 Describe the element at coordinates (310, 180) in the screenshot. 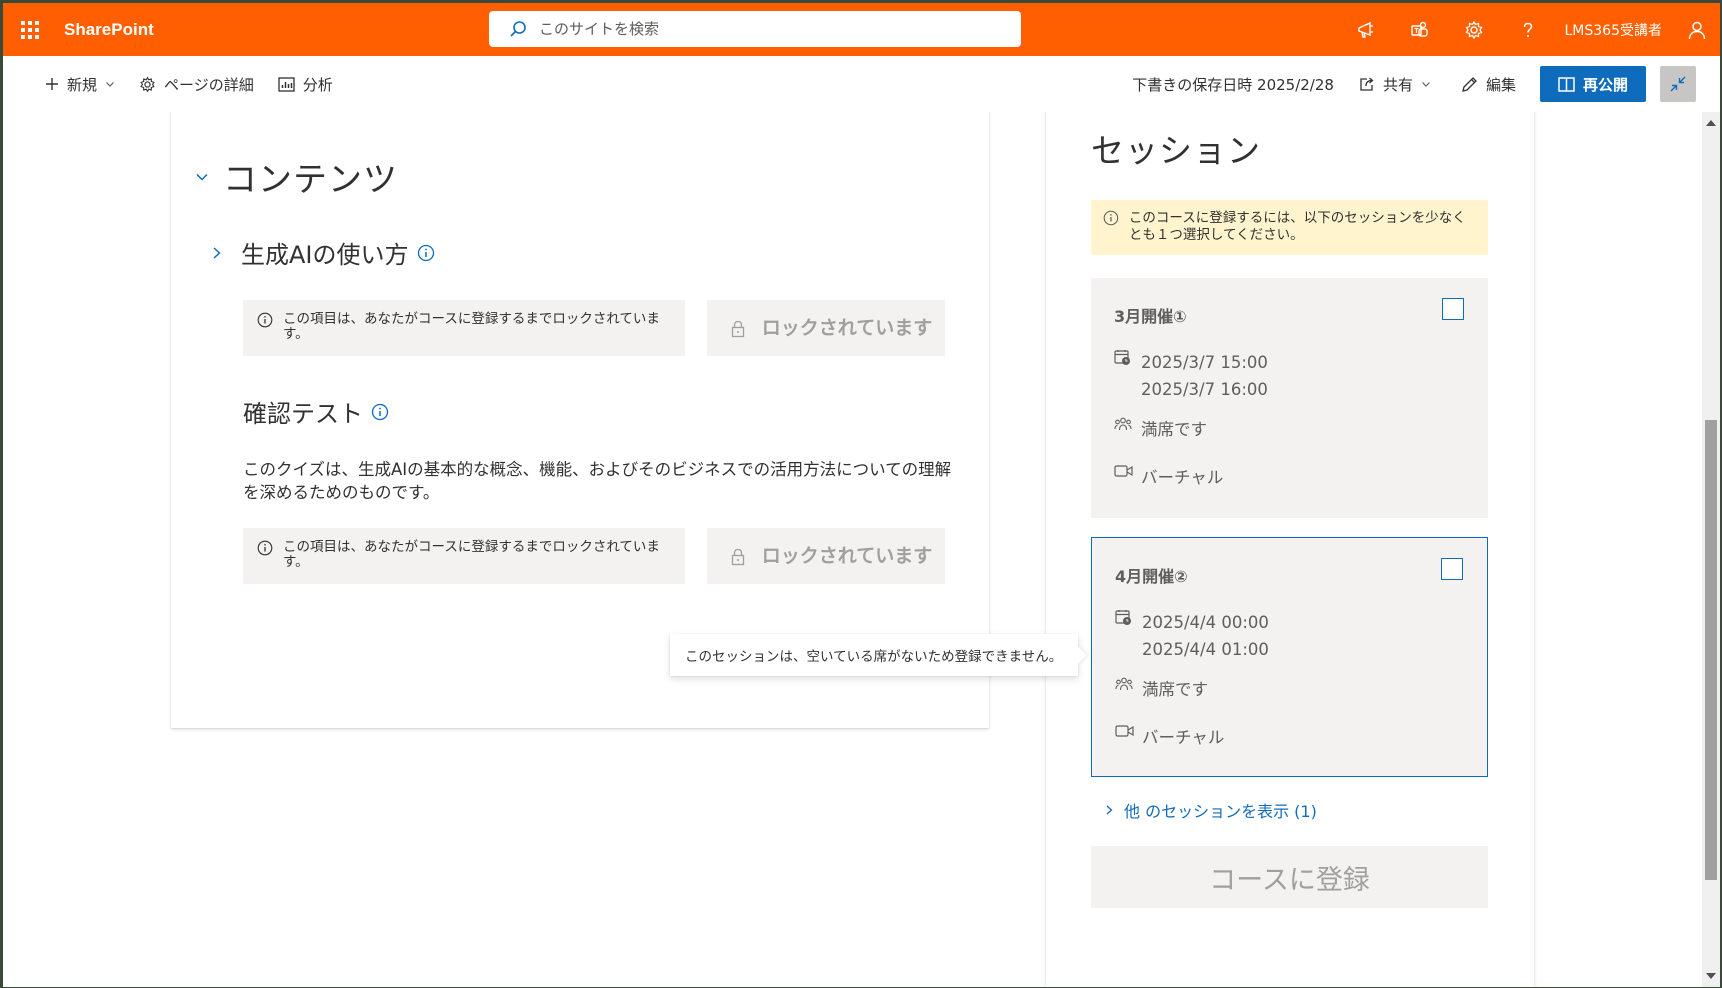

I see `contents-title: コンテンツ` at that location.